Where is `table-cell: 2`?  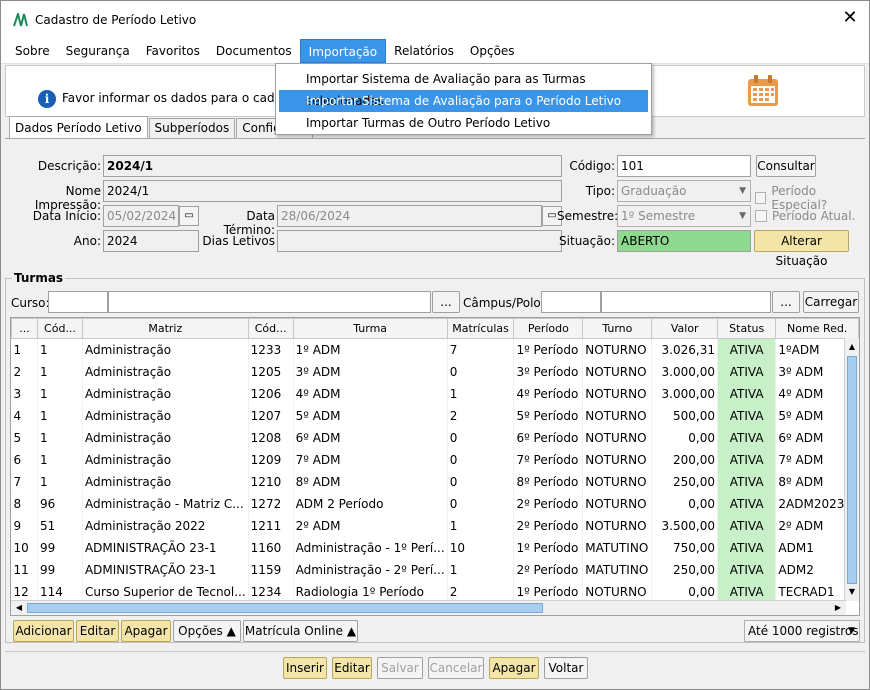
table-cell: 2 is located at coordinates (25, 371).